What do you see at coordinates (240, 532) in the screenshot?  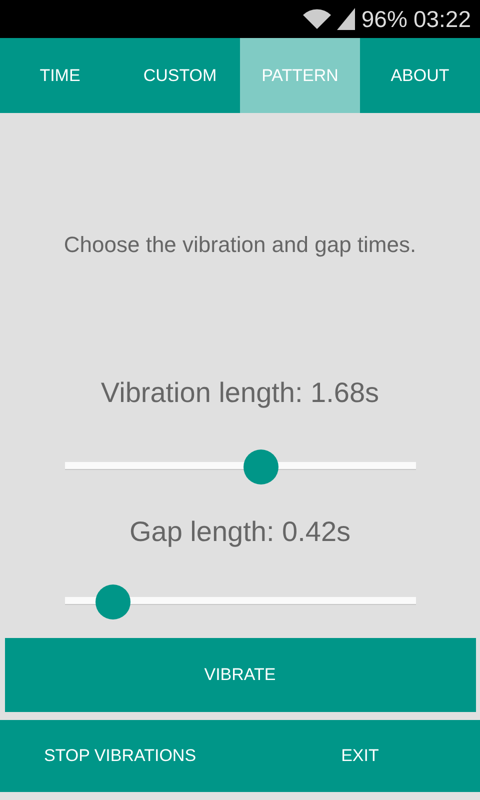 I see `slider-label: Gap length: 0.42s` at bounding box center [240, 532].